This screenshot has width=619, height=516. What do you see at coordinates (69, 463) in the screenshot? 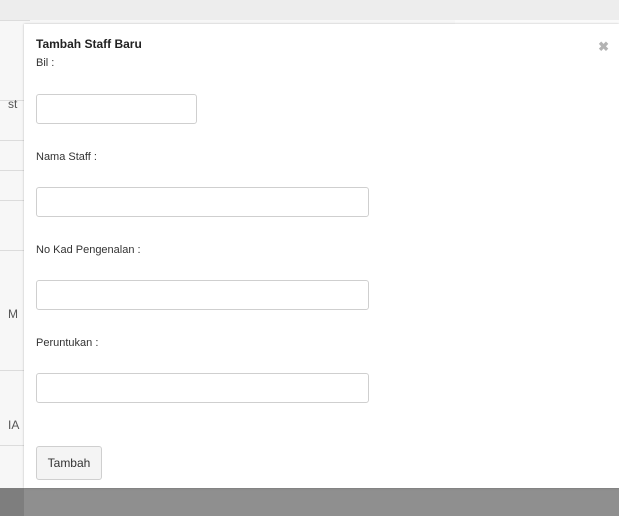
I see `tambah-button: Tambah` at bounding box center [69, 463].